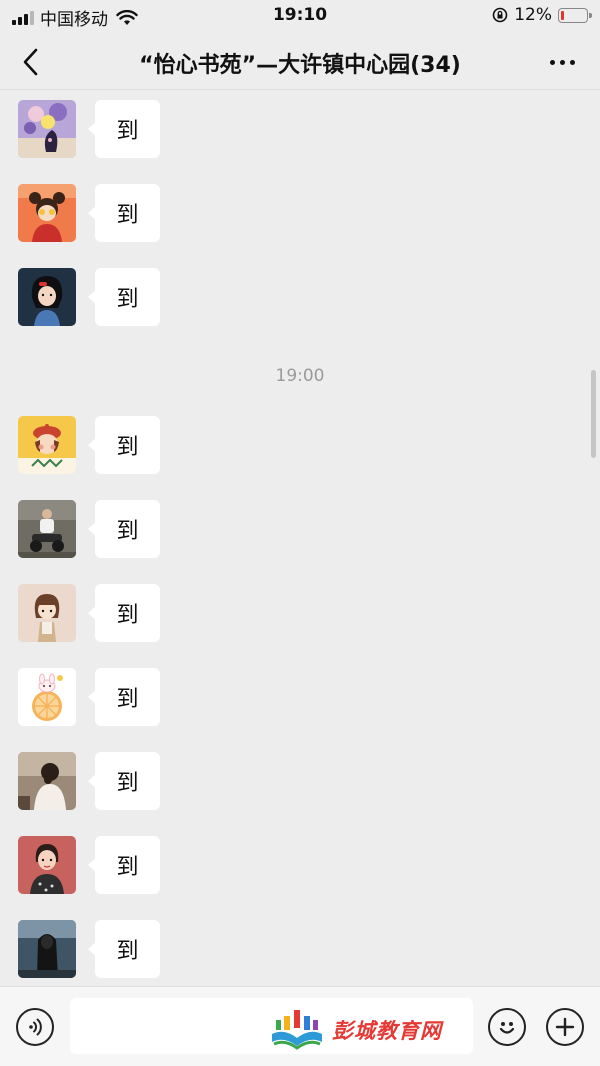  What do you see at coordinates (562, 15) in the screenshot?
I see `battery-fill` at bounding box center [562, 15].